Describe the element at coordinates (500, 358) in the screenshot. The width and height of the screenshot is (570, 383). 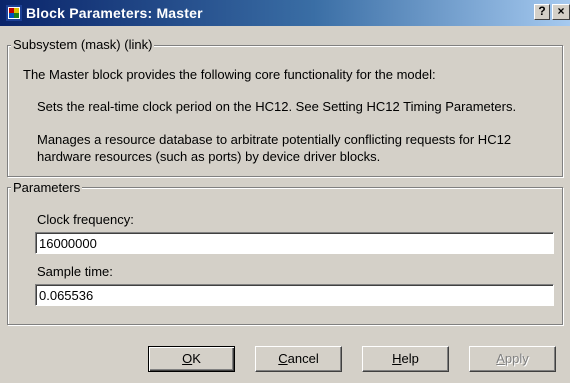
I see `apply-mnemonic: A` at that location.